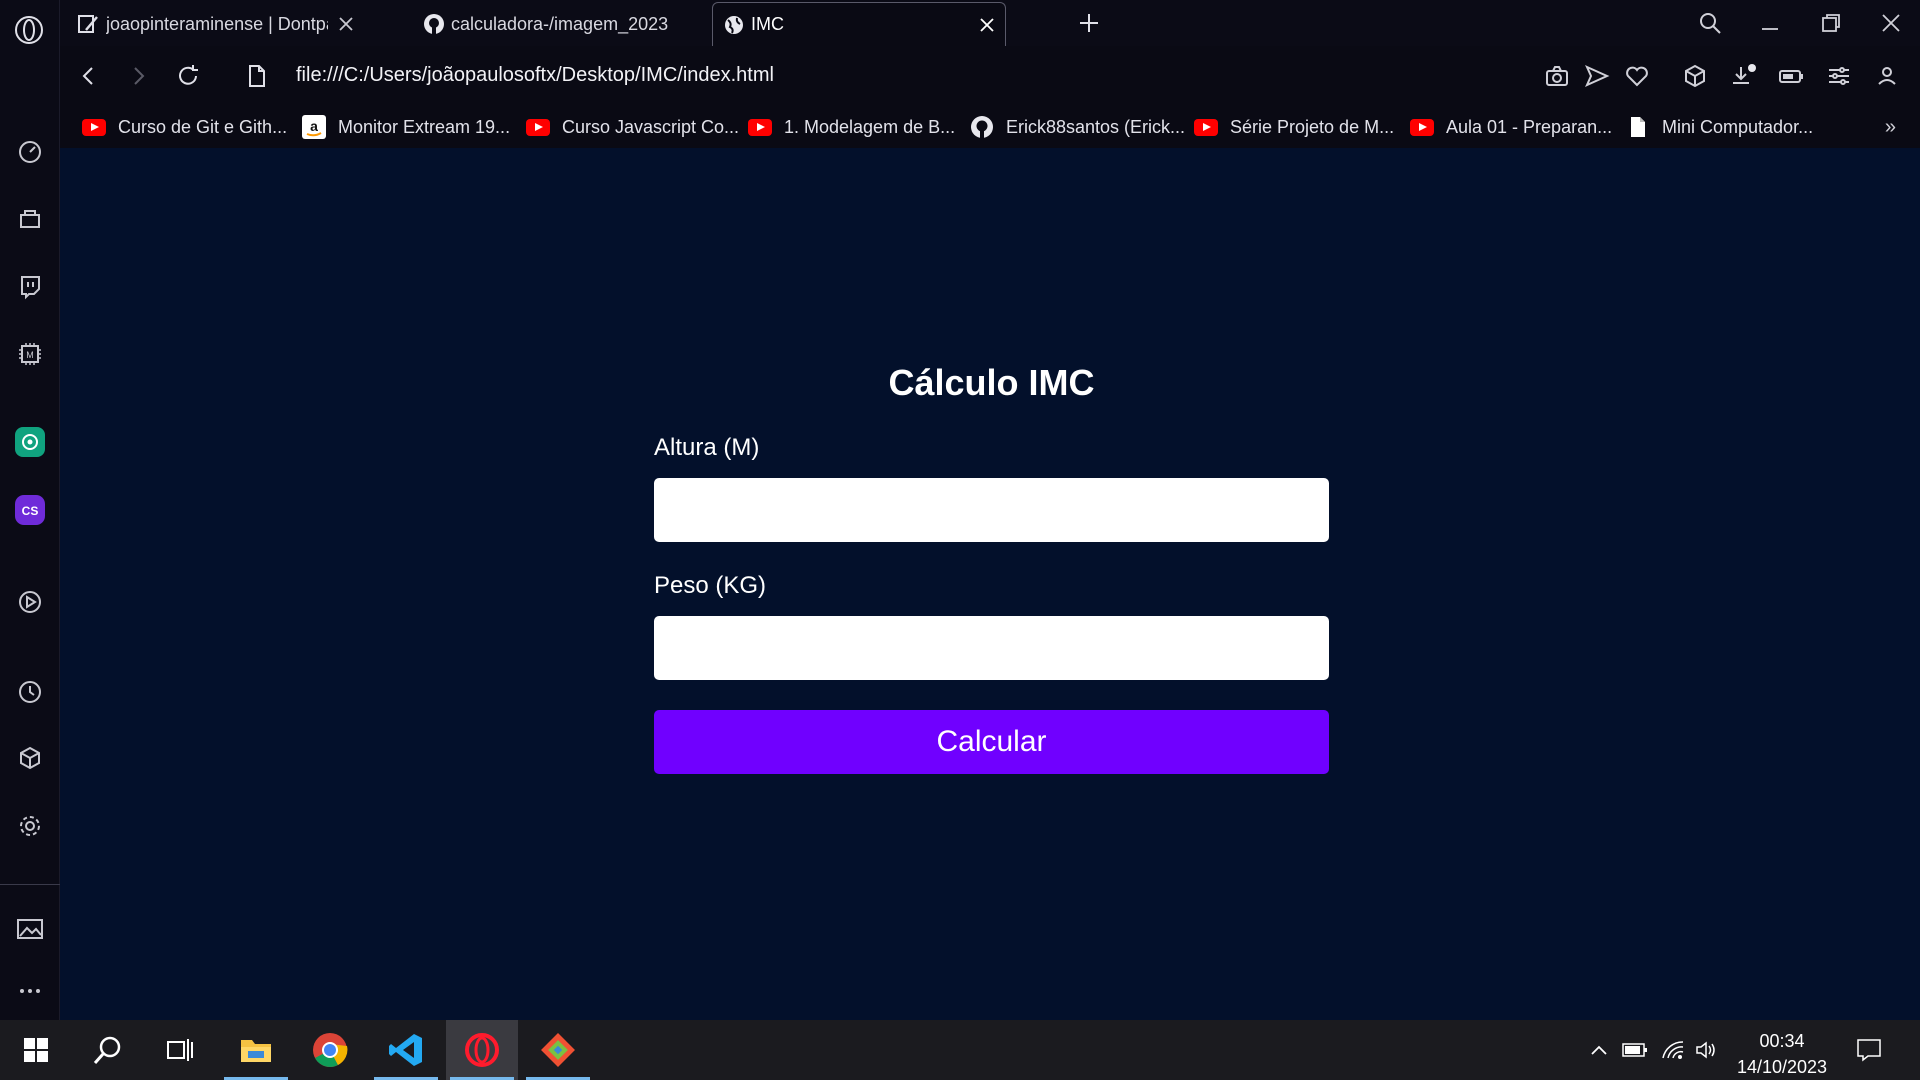 The width and height of the screenshot is (1920, 1080). I want to click on heart-bookmark-icon, so click(1637, 76).